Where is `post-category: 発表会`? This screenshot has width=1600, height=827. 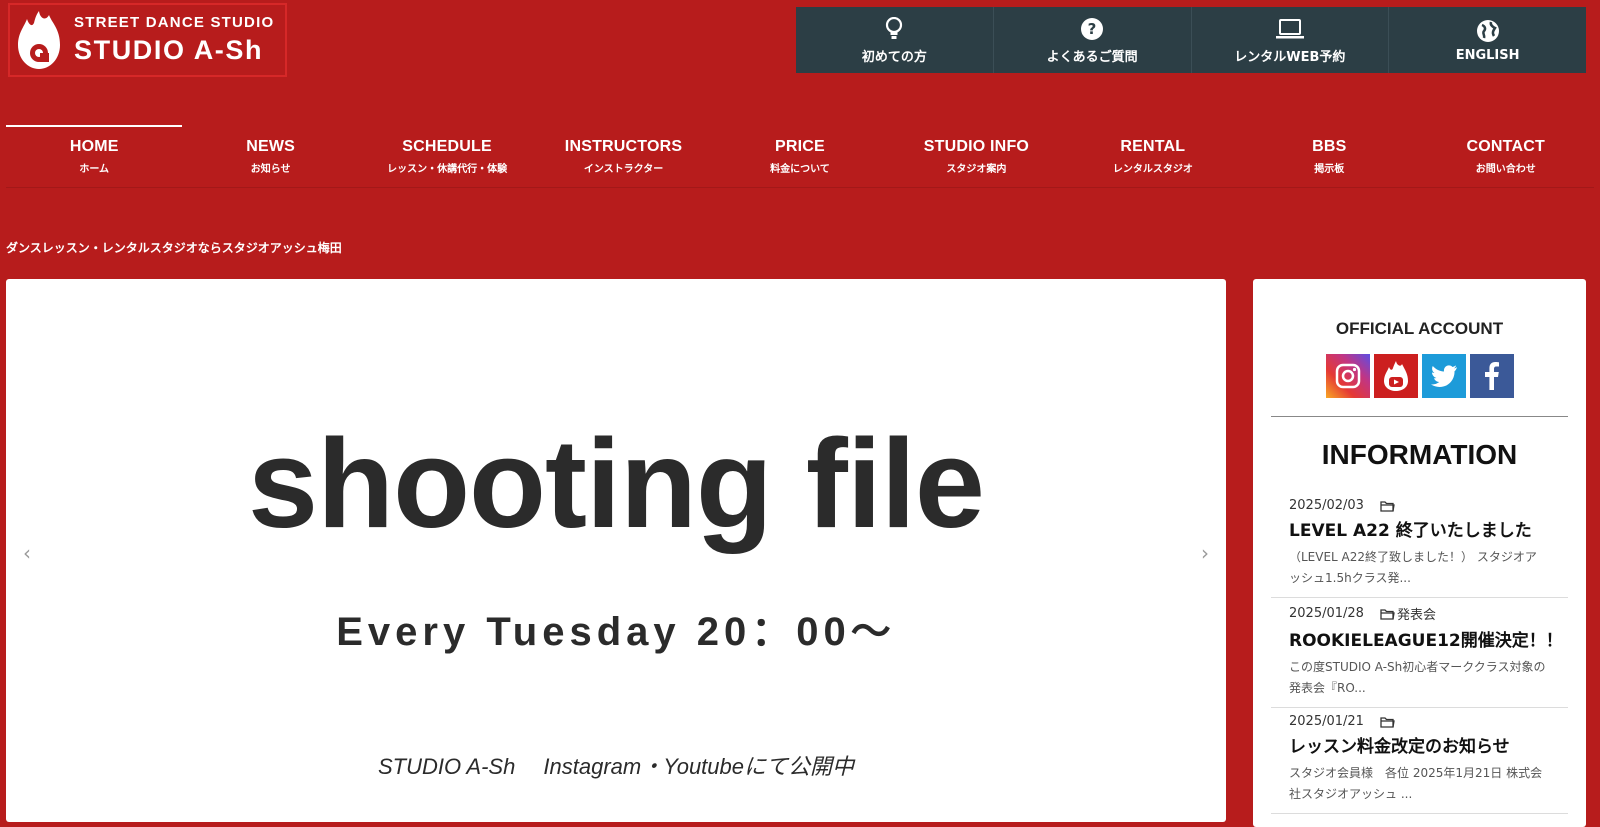 post-category: 発表会 is located at coordinates (1416, 613).